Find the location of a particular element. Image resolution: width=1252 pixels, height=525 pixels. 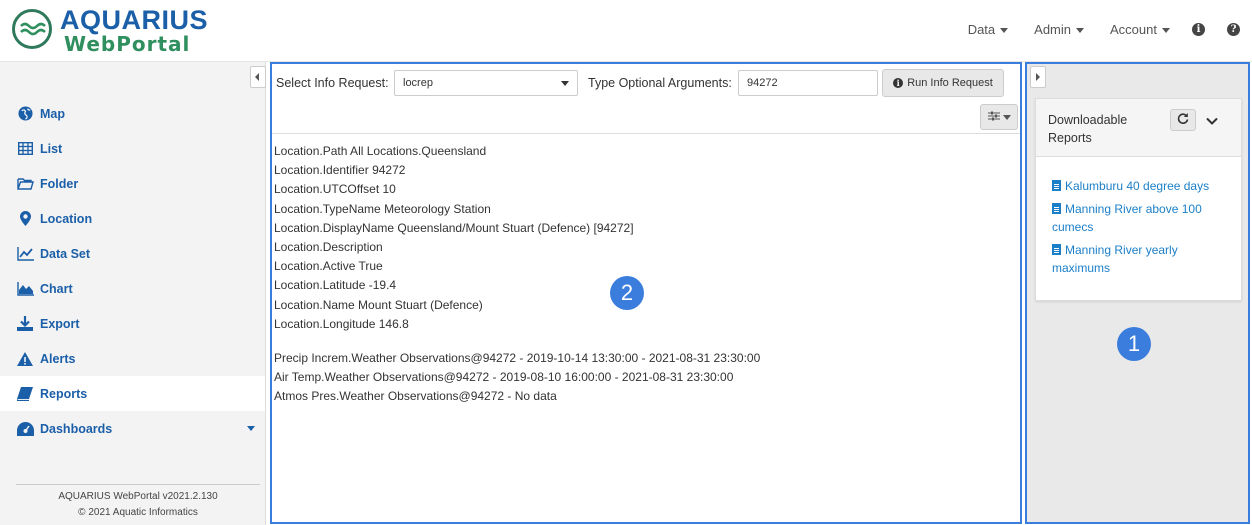

report-link-label: Manning River above 100 cumecs is located at coordinates (1127, 218).